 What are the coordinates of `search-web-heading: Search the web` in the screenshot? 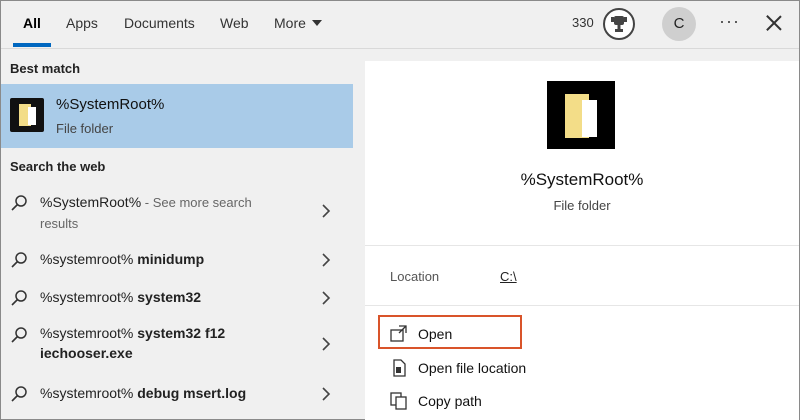 It's located at (58, 166).